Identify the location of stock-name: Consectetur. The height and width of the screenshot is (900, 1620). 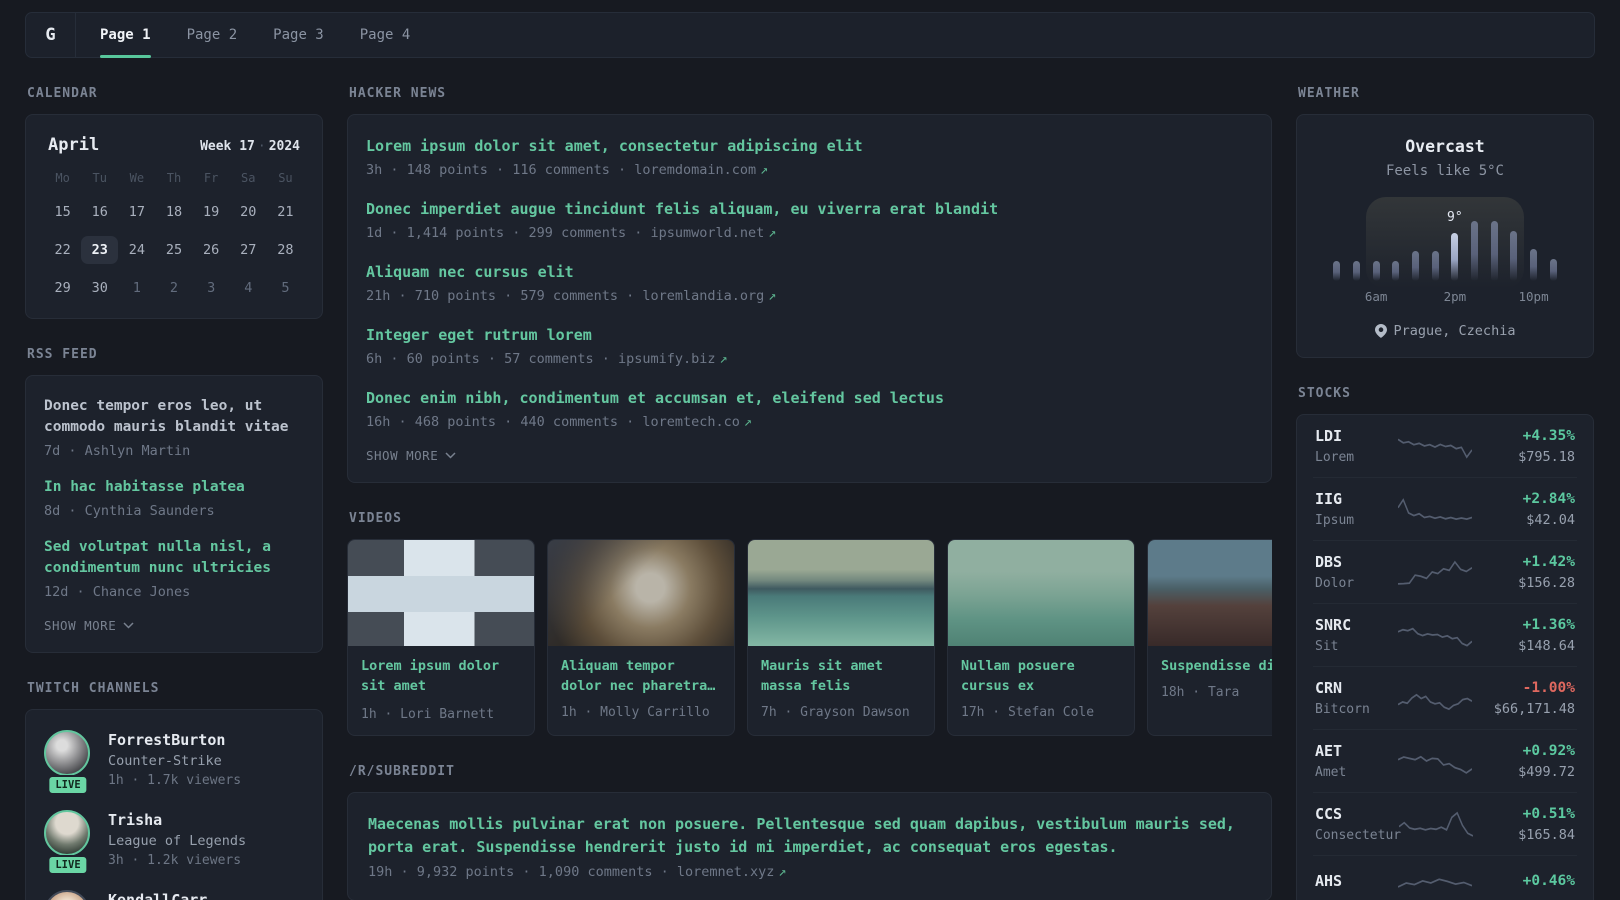
(1358, 835).